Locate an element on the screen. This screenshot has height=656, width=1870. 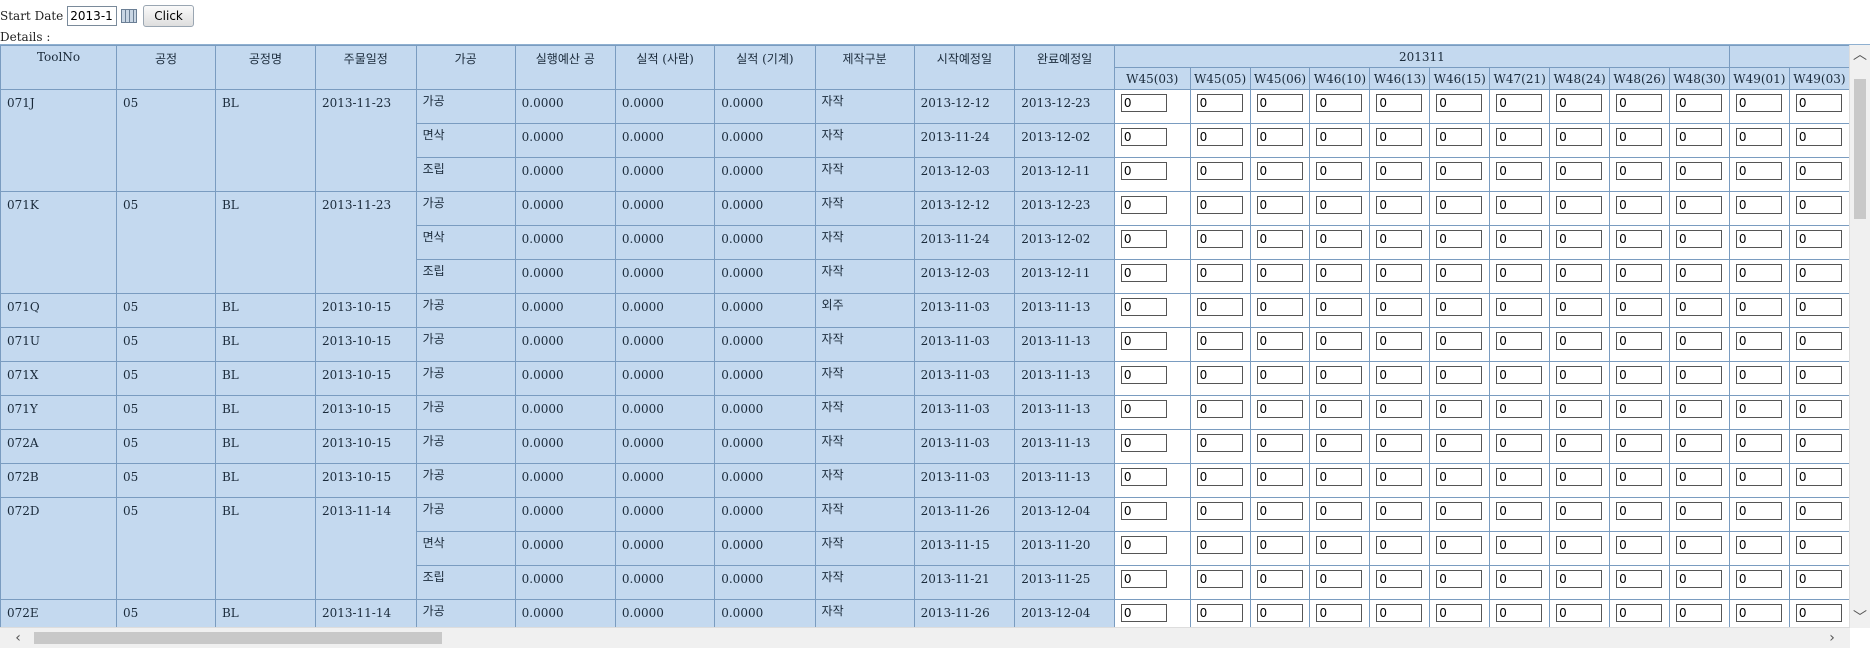
scroll-down-arrow-icon: ﹀ is located at coordinates (1860, 618).